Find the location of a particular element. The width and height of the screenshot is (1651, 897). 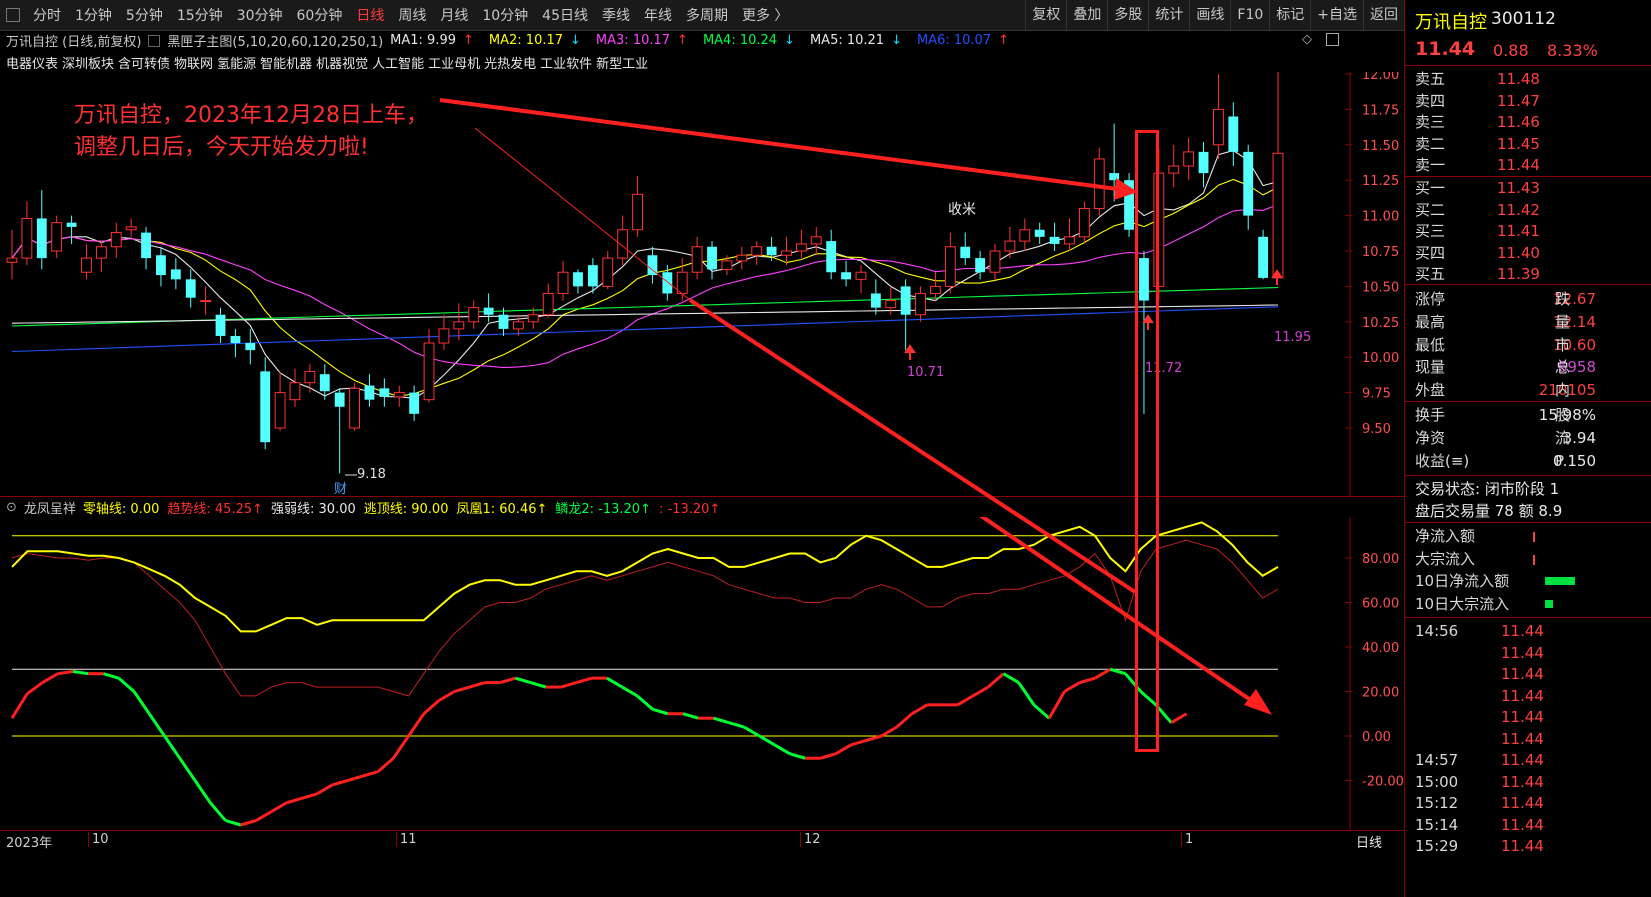

indicator-dropdown-icon is located at coordinates (154, 40).